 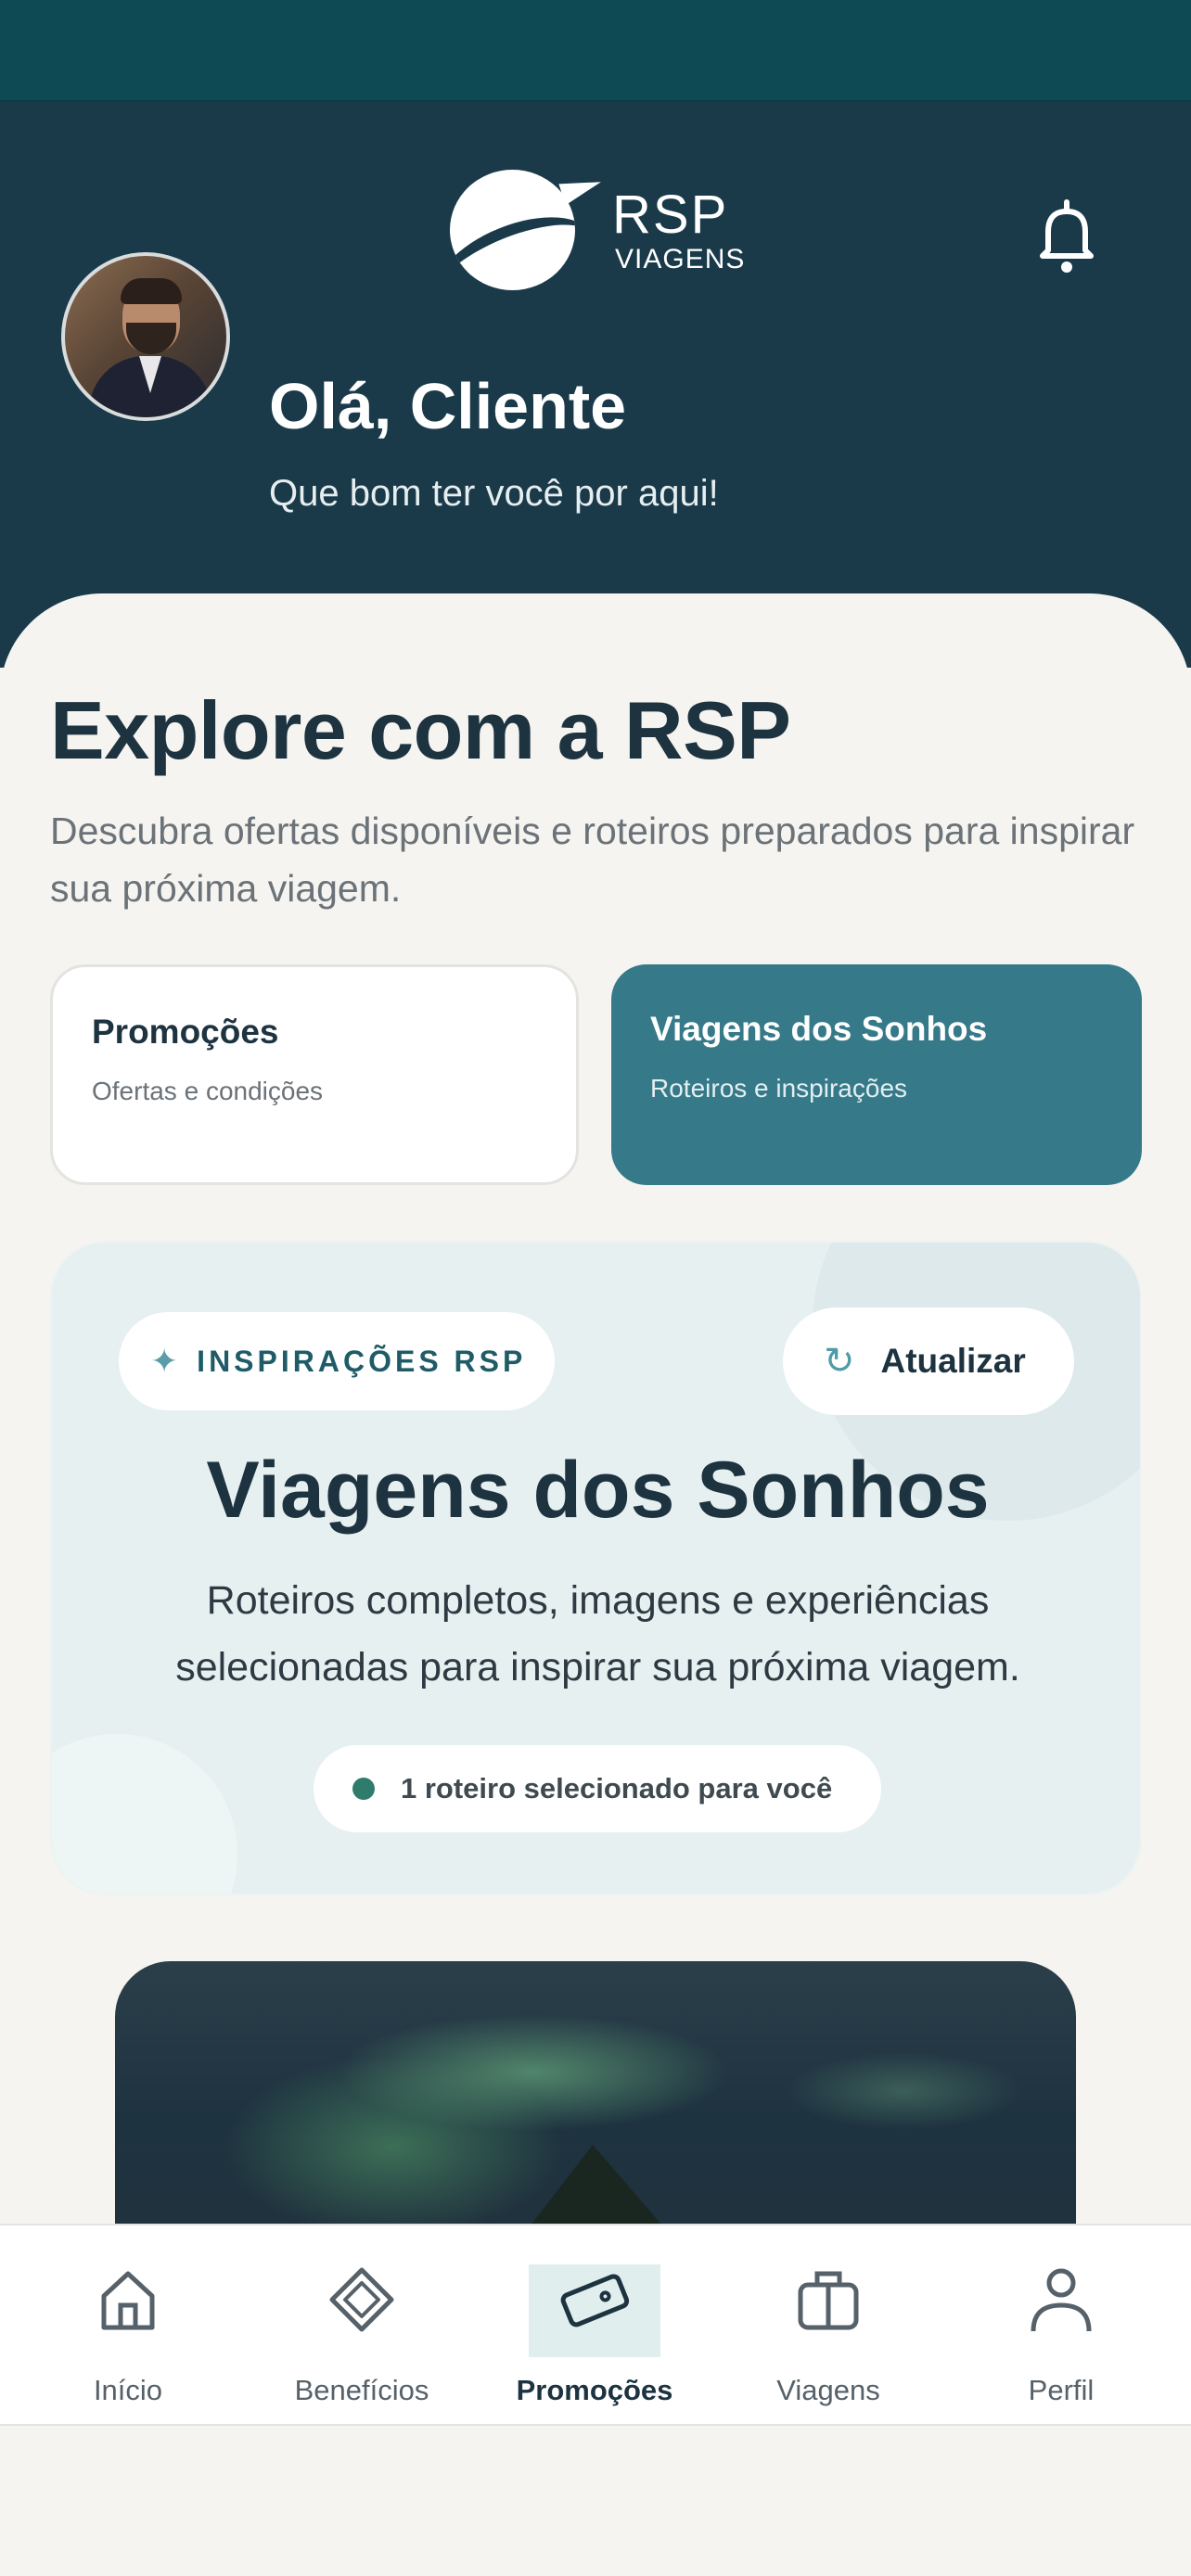 What do you see at coordinates (779, 1089) in the screenshot?
I see `tab-subtitle: Roteiros e inspirações` at bounding box center [779, 1089].